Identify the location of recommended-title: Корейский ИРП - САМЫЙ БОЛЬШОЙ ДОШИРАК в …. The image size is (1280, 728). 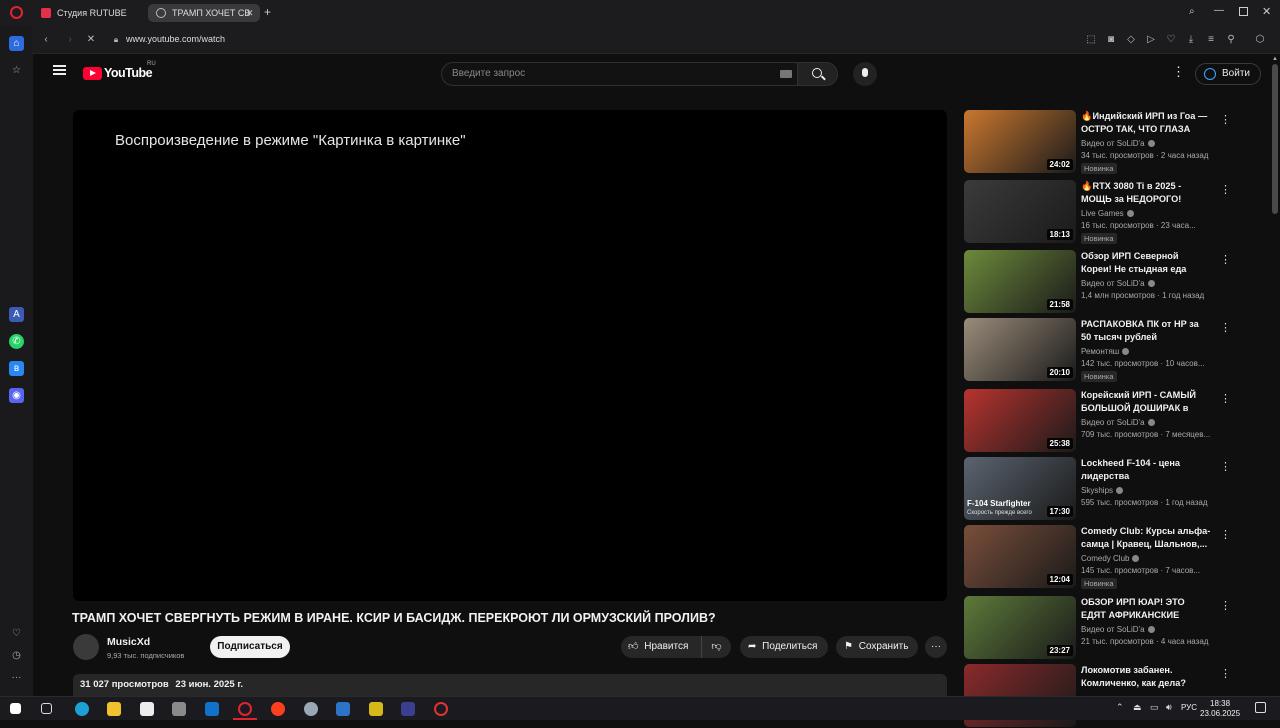
(1146, 402).